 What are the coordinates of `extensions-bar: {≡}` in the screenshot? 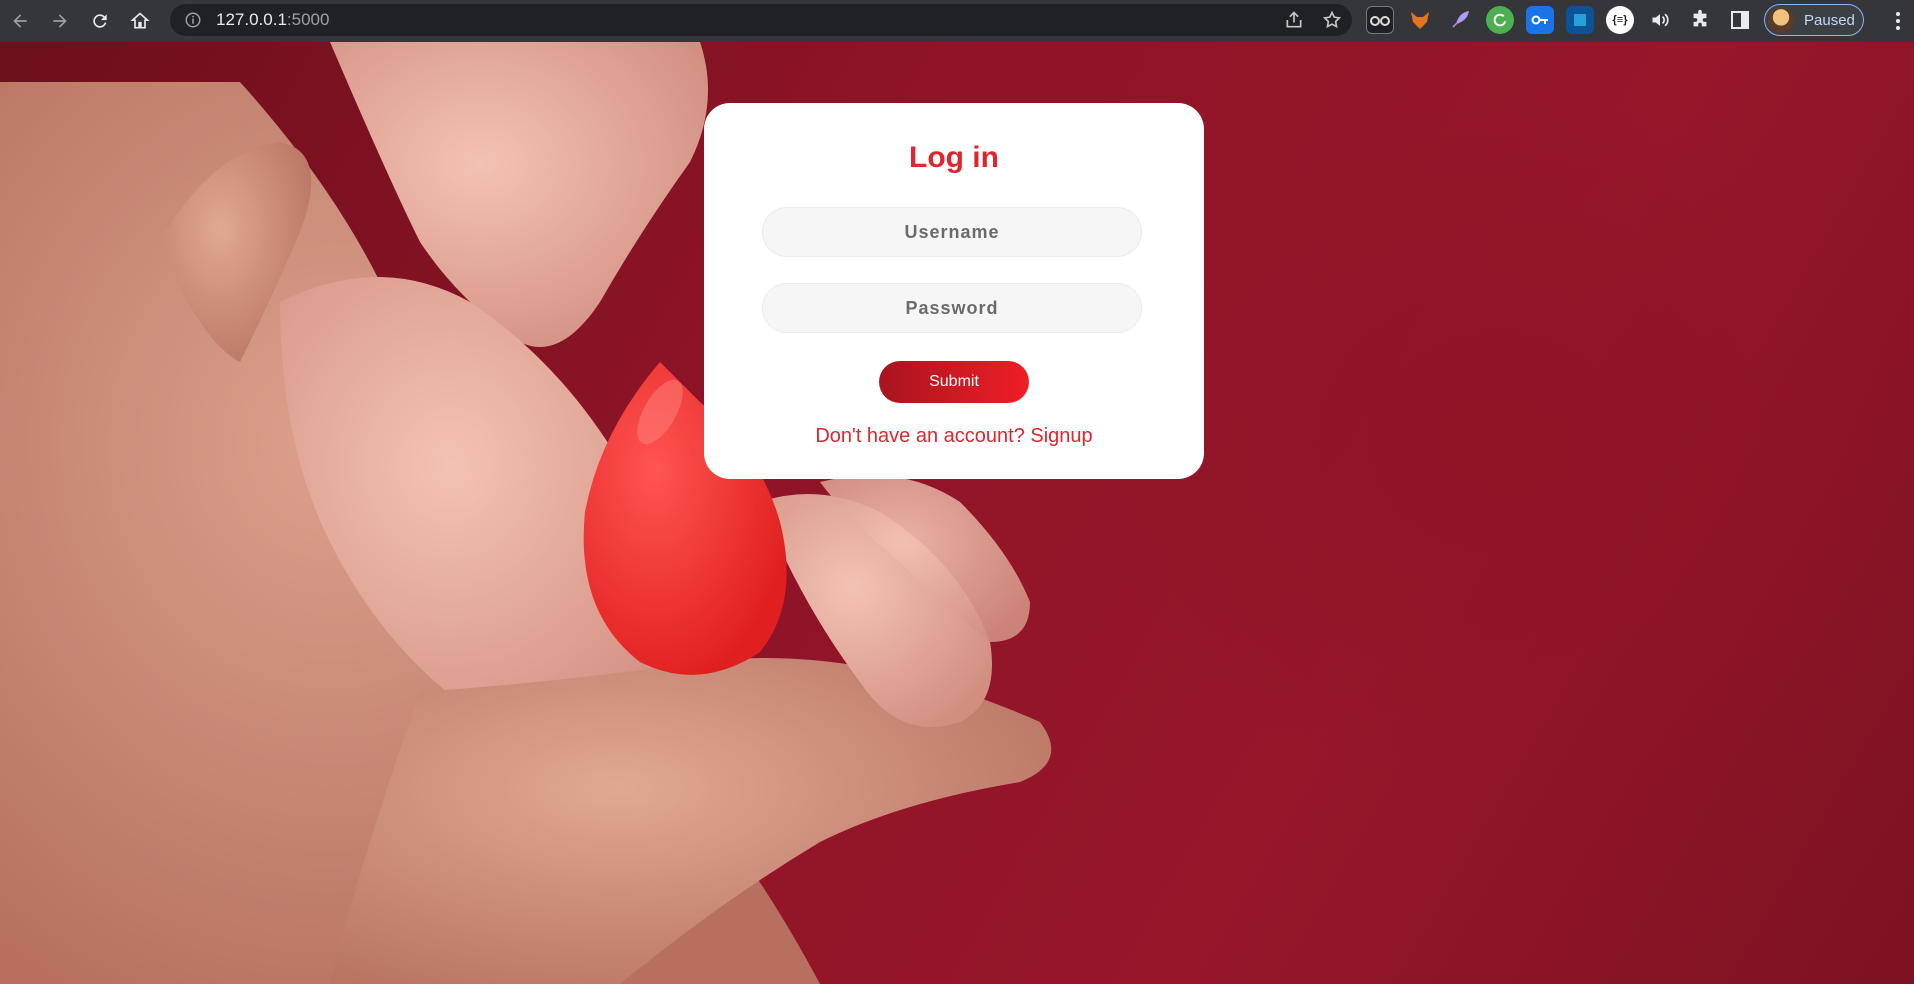 It's located at (1560, 20).